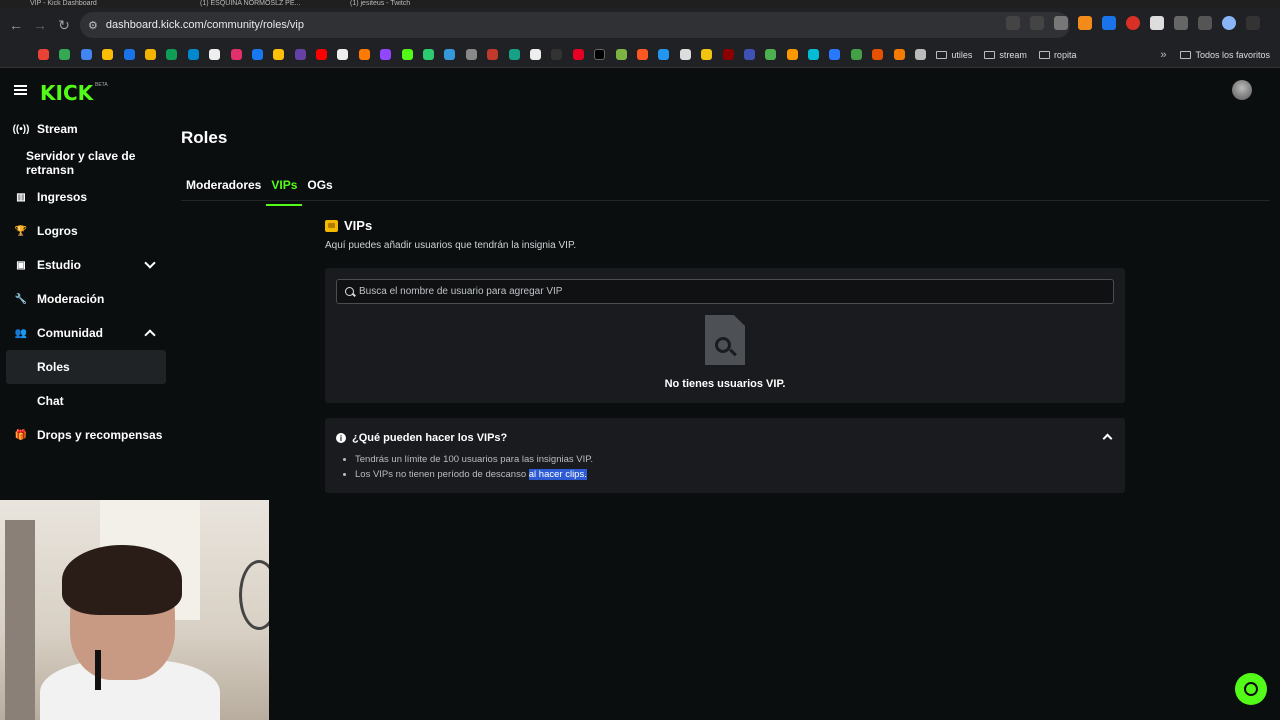 This screenshot has width=1280, height=720. Describe the element at coordinates (21, 231) in the screenshot. I see `trophy-icon: 🏆` at that location.